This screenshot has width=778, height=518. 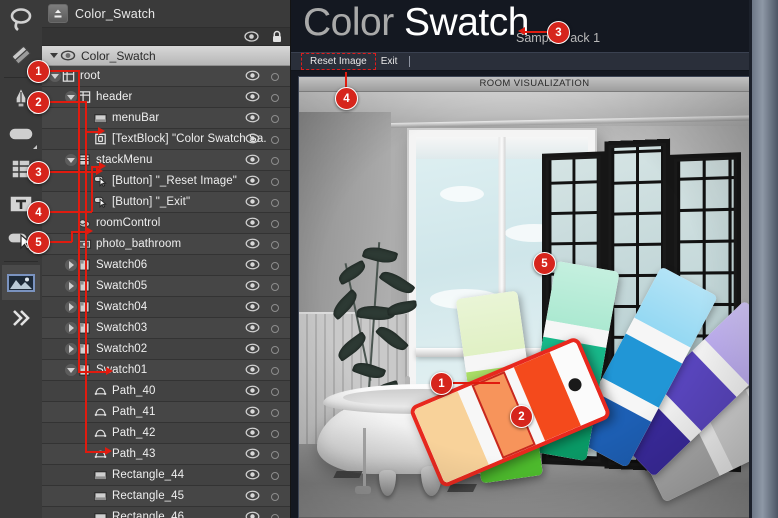 I want to click on tree-row: menuBar, so click(x=166, y=118).